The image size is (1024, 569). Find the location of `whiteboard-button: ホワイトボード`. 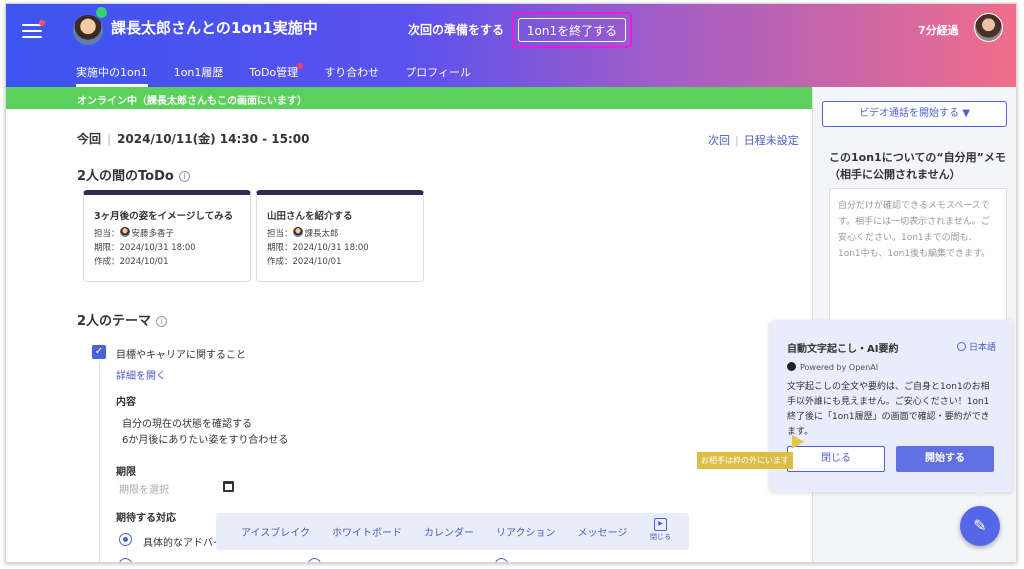

whiteboard-button: ホワイトボード is located at coordinates (367, 531).